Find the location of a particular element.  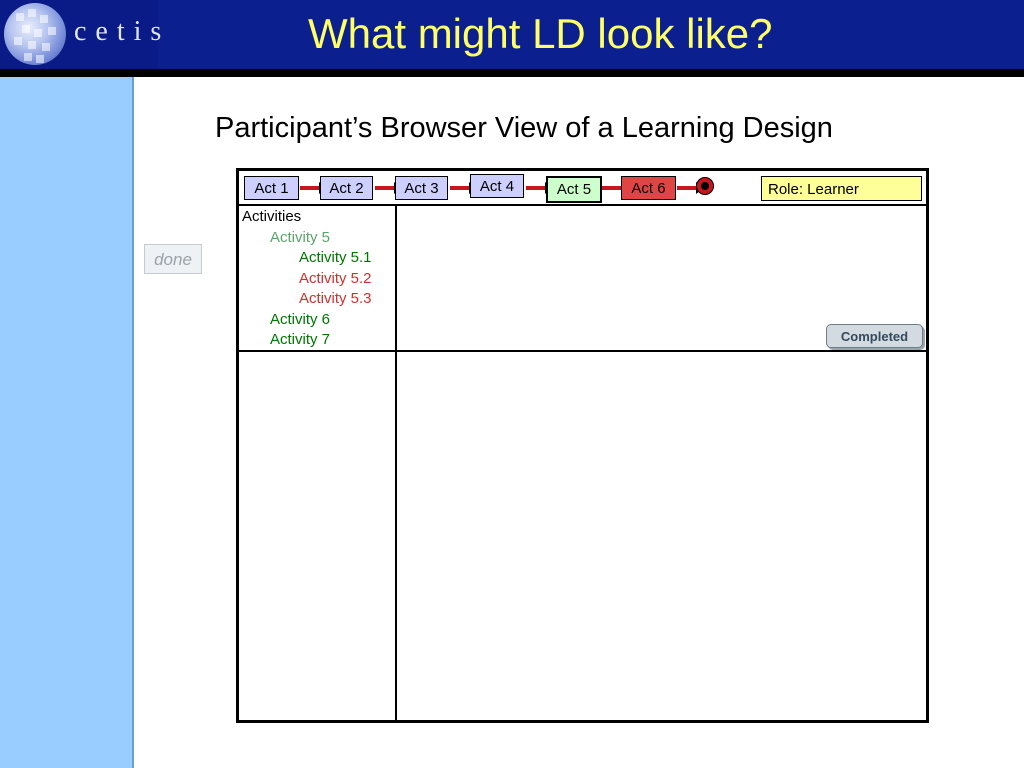

act-5-button: Act 5 is located at coordinates (574, 189).